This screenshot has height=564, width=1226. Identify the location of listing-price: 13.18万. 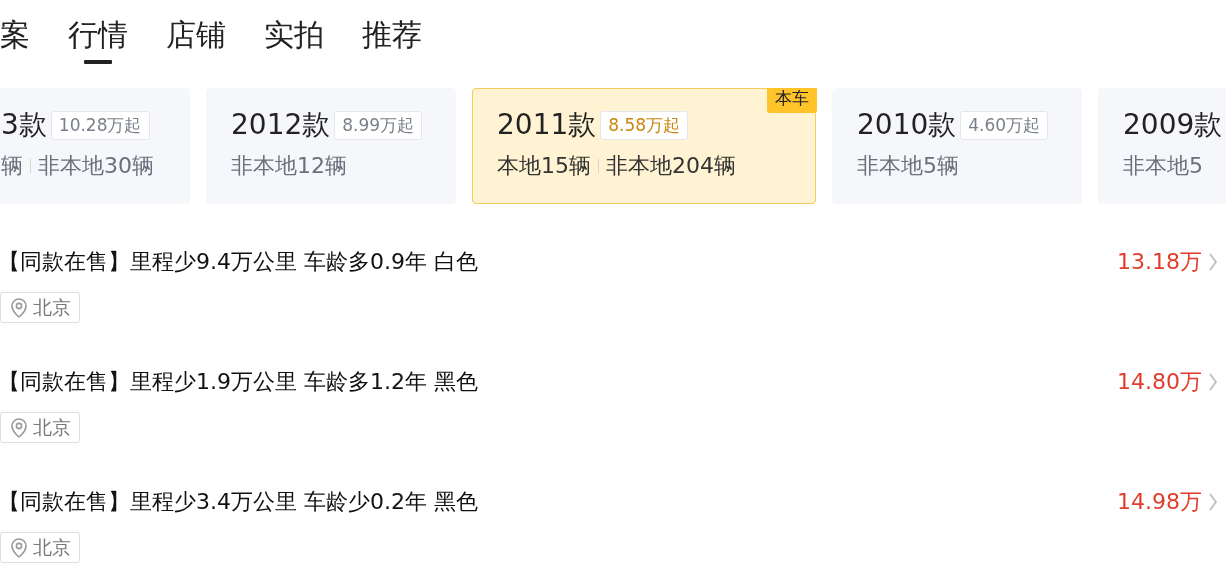
(1159, 262).